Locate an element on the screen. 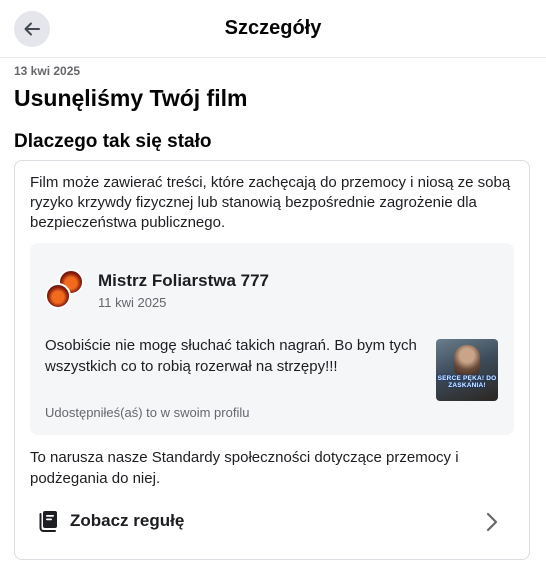  section-title: Dlaczego tak się stało is located at coordinates (113, 141).